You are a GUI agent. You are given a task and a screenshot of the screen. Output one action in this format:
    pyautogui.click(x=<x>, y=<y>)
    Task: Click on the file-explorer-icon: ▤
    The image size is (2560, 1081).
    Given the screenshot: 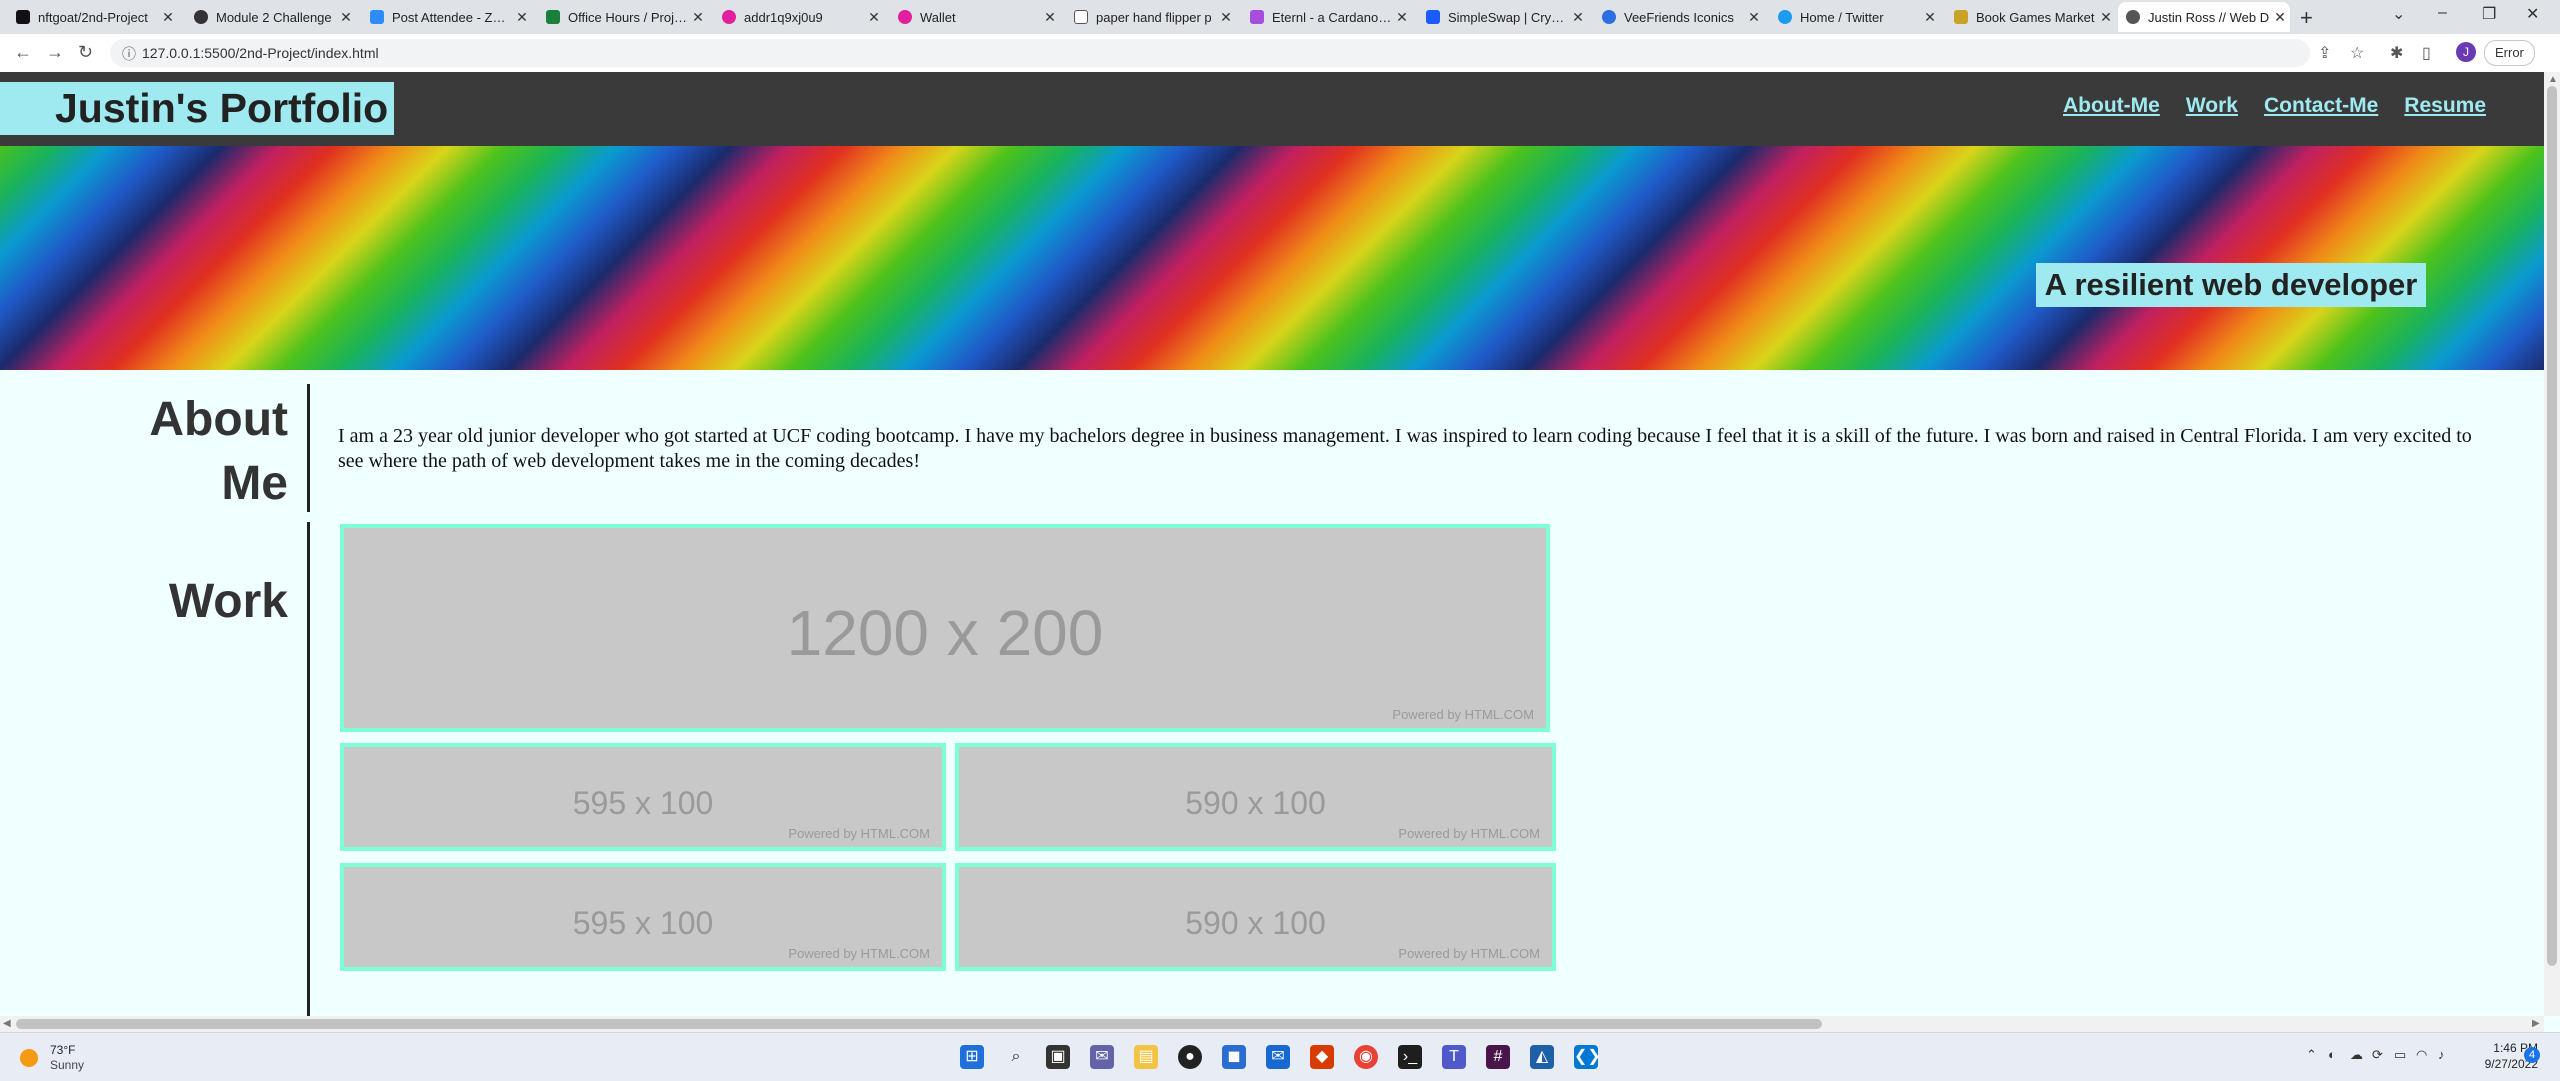 What is the action you would take?
    pyautogui.click(x=1146, y=1057)
    